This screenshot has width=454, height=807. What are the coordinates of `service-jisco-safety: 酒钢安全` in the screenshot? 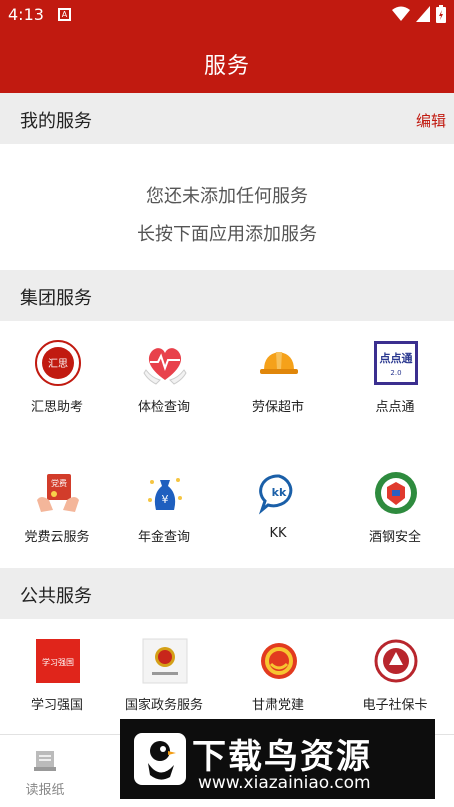 It's located at (395, 500).